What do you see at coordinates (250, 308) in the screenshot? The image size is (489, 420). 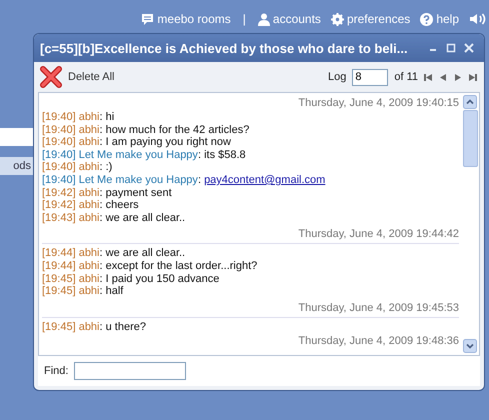 I see `session-date: Thursday, June 4, 2009 19:45:53` at bounding box center [250, 308].